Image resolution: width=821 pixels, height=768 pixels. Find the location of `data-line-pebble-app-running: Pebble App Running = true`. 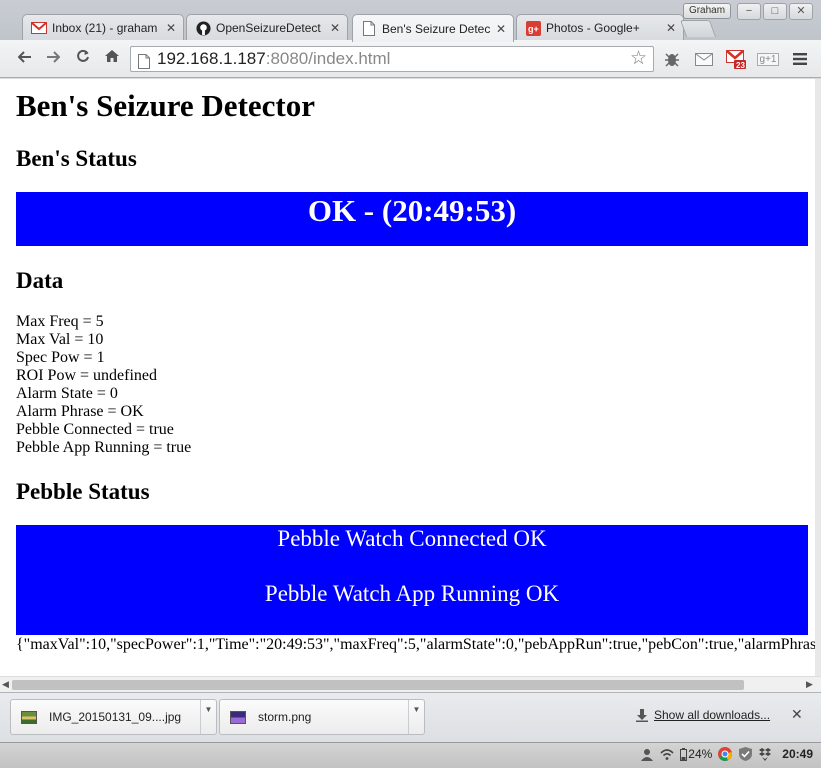

data-line-pebble-app-running: Pebble App Running = true is located at coordinates (104, 447).